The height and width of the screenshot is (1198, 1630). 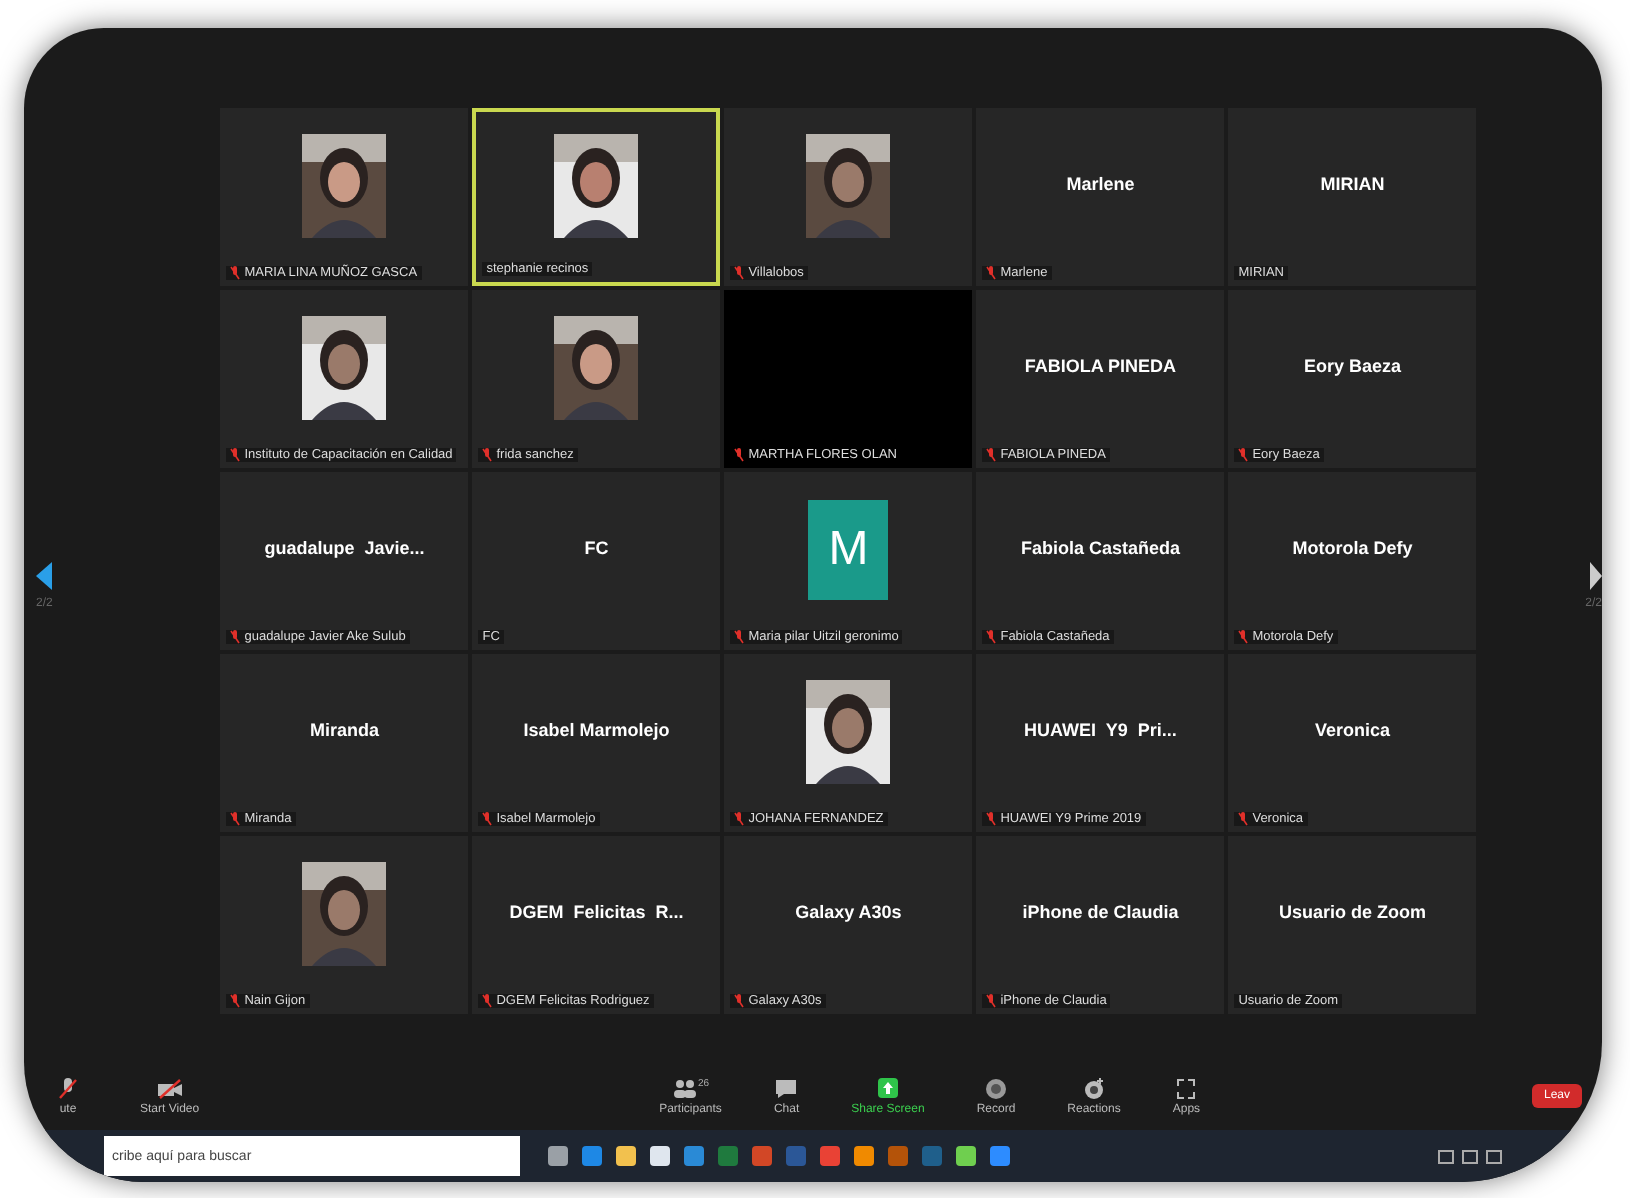 What do you see at coordinates (1094, 1088) in the screenshot?
I see `smiley-icon` at bounding box center [1094, 1088].